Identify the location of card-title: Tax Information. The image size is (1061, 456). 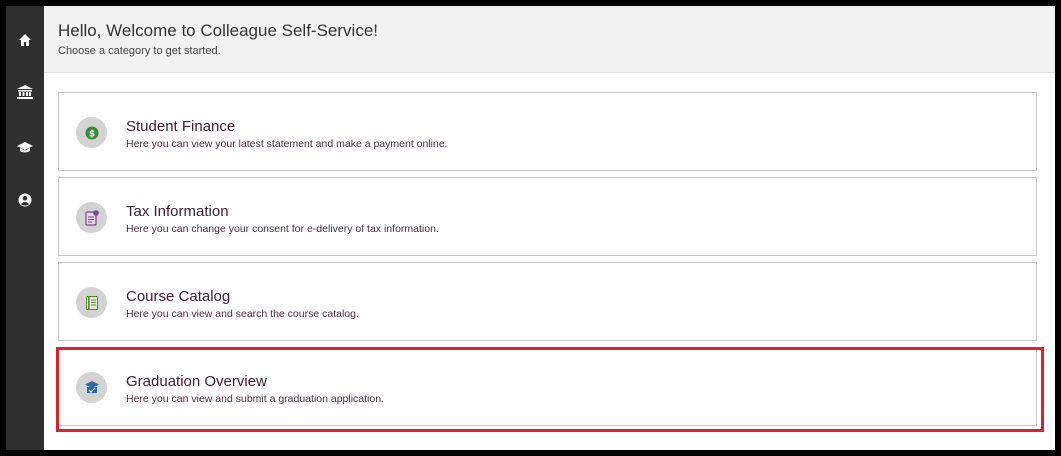
(177, 211).